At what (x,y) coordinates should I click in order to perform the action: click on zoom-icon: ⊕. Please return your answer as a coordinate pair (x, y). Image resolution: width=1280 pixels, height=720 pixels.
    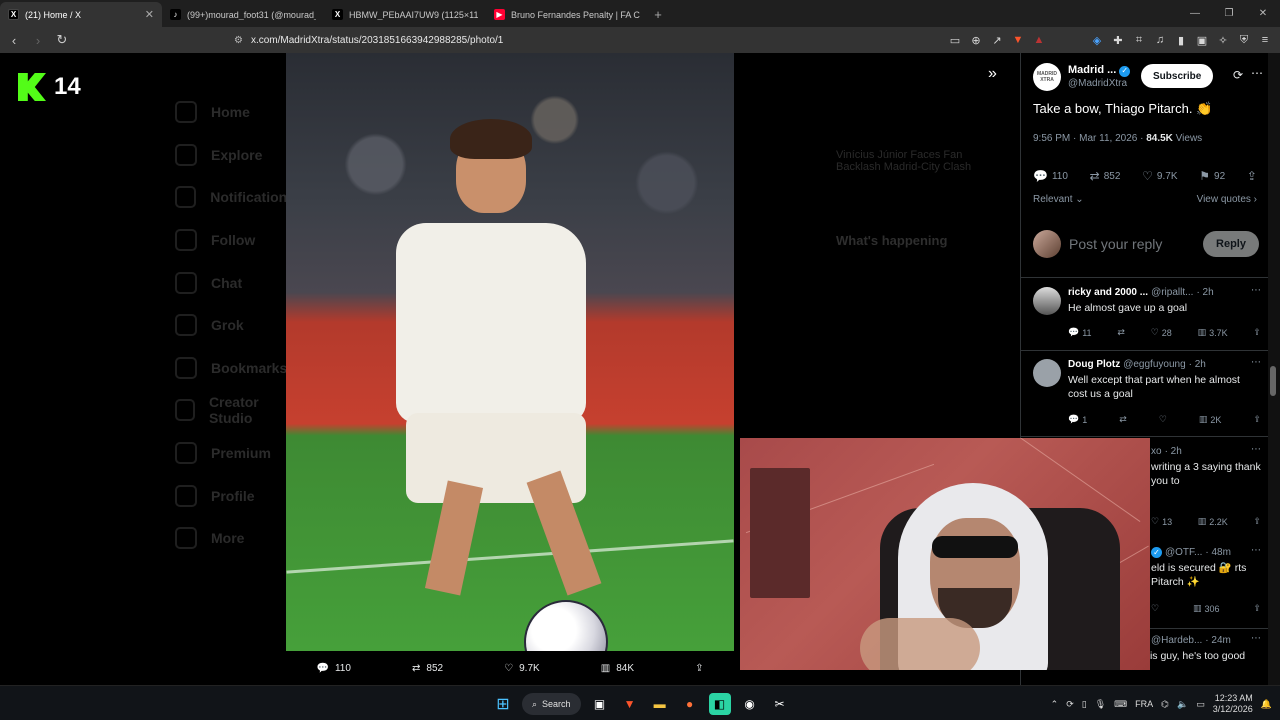
    Looking at the image, I should click on (976, 40).